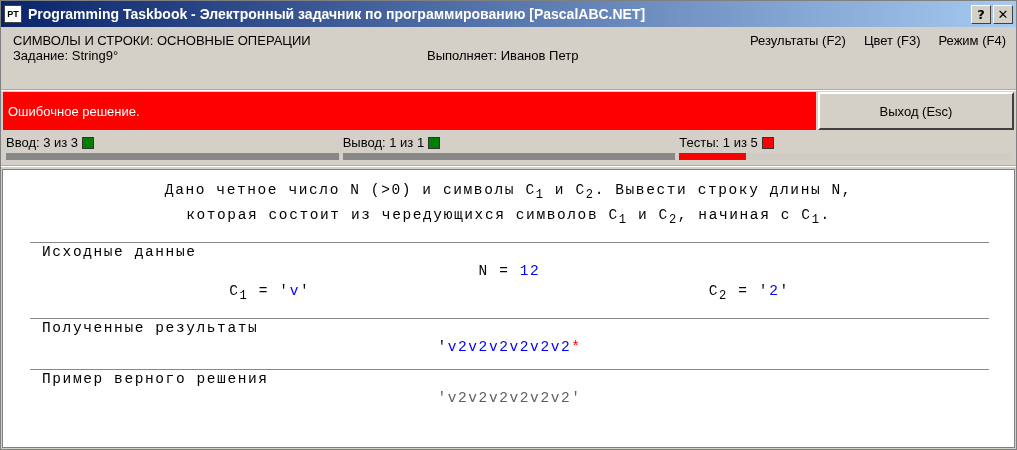  Describe the element at coordinates (383, 142) in the screenshot. I see `progress-label: Вывод: 1 из 1` at that location.